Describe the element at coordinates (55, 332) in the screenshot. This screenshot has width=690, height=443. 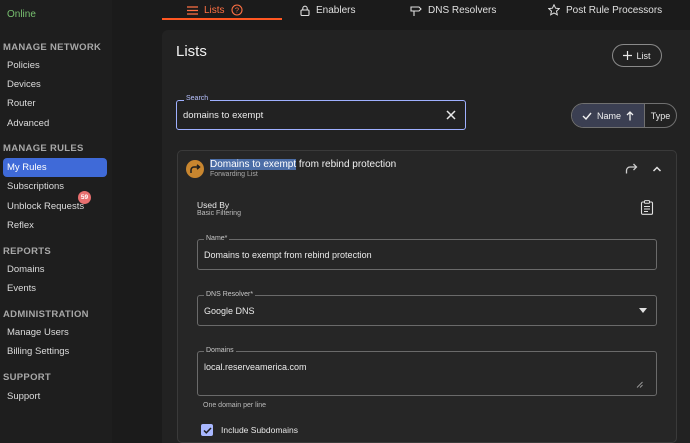
I see `sidebar-item-manage-users: Manage Users` at that location.